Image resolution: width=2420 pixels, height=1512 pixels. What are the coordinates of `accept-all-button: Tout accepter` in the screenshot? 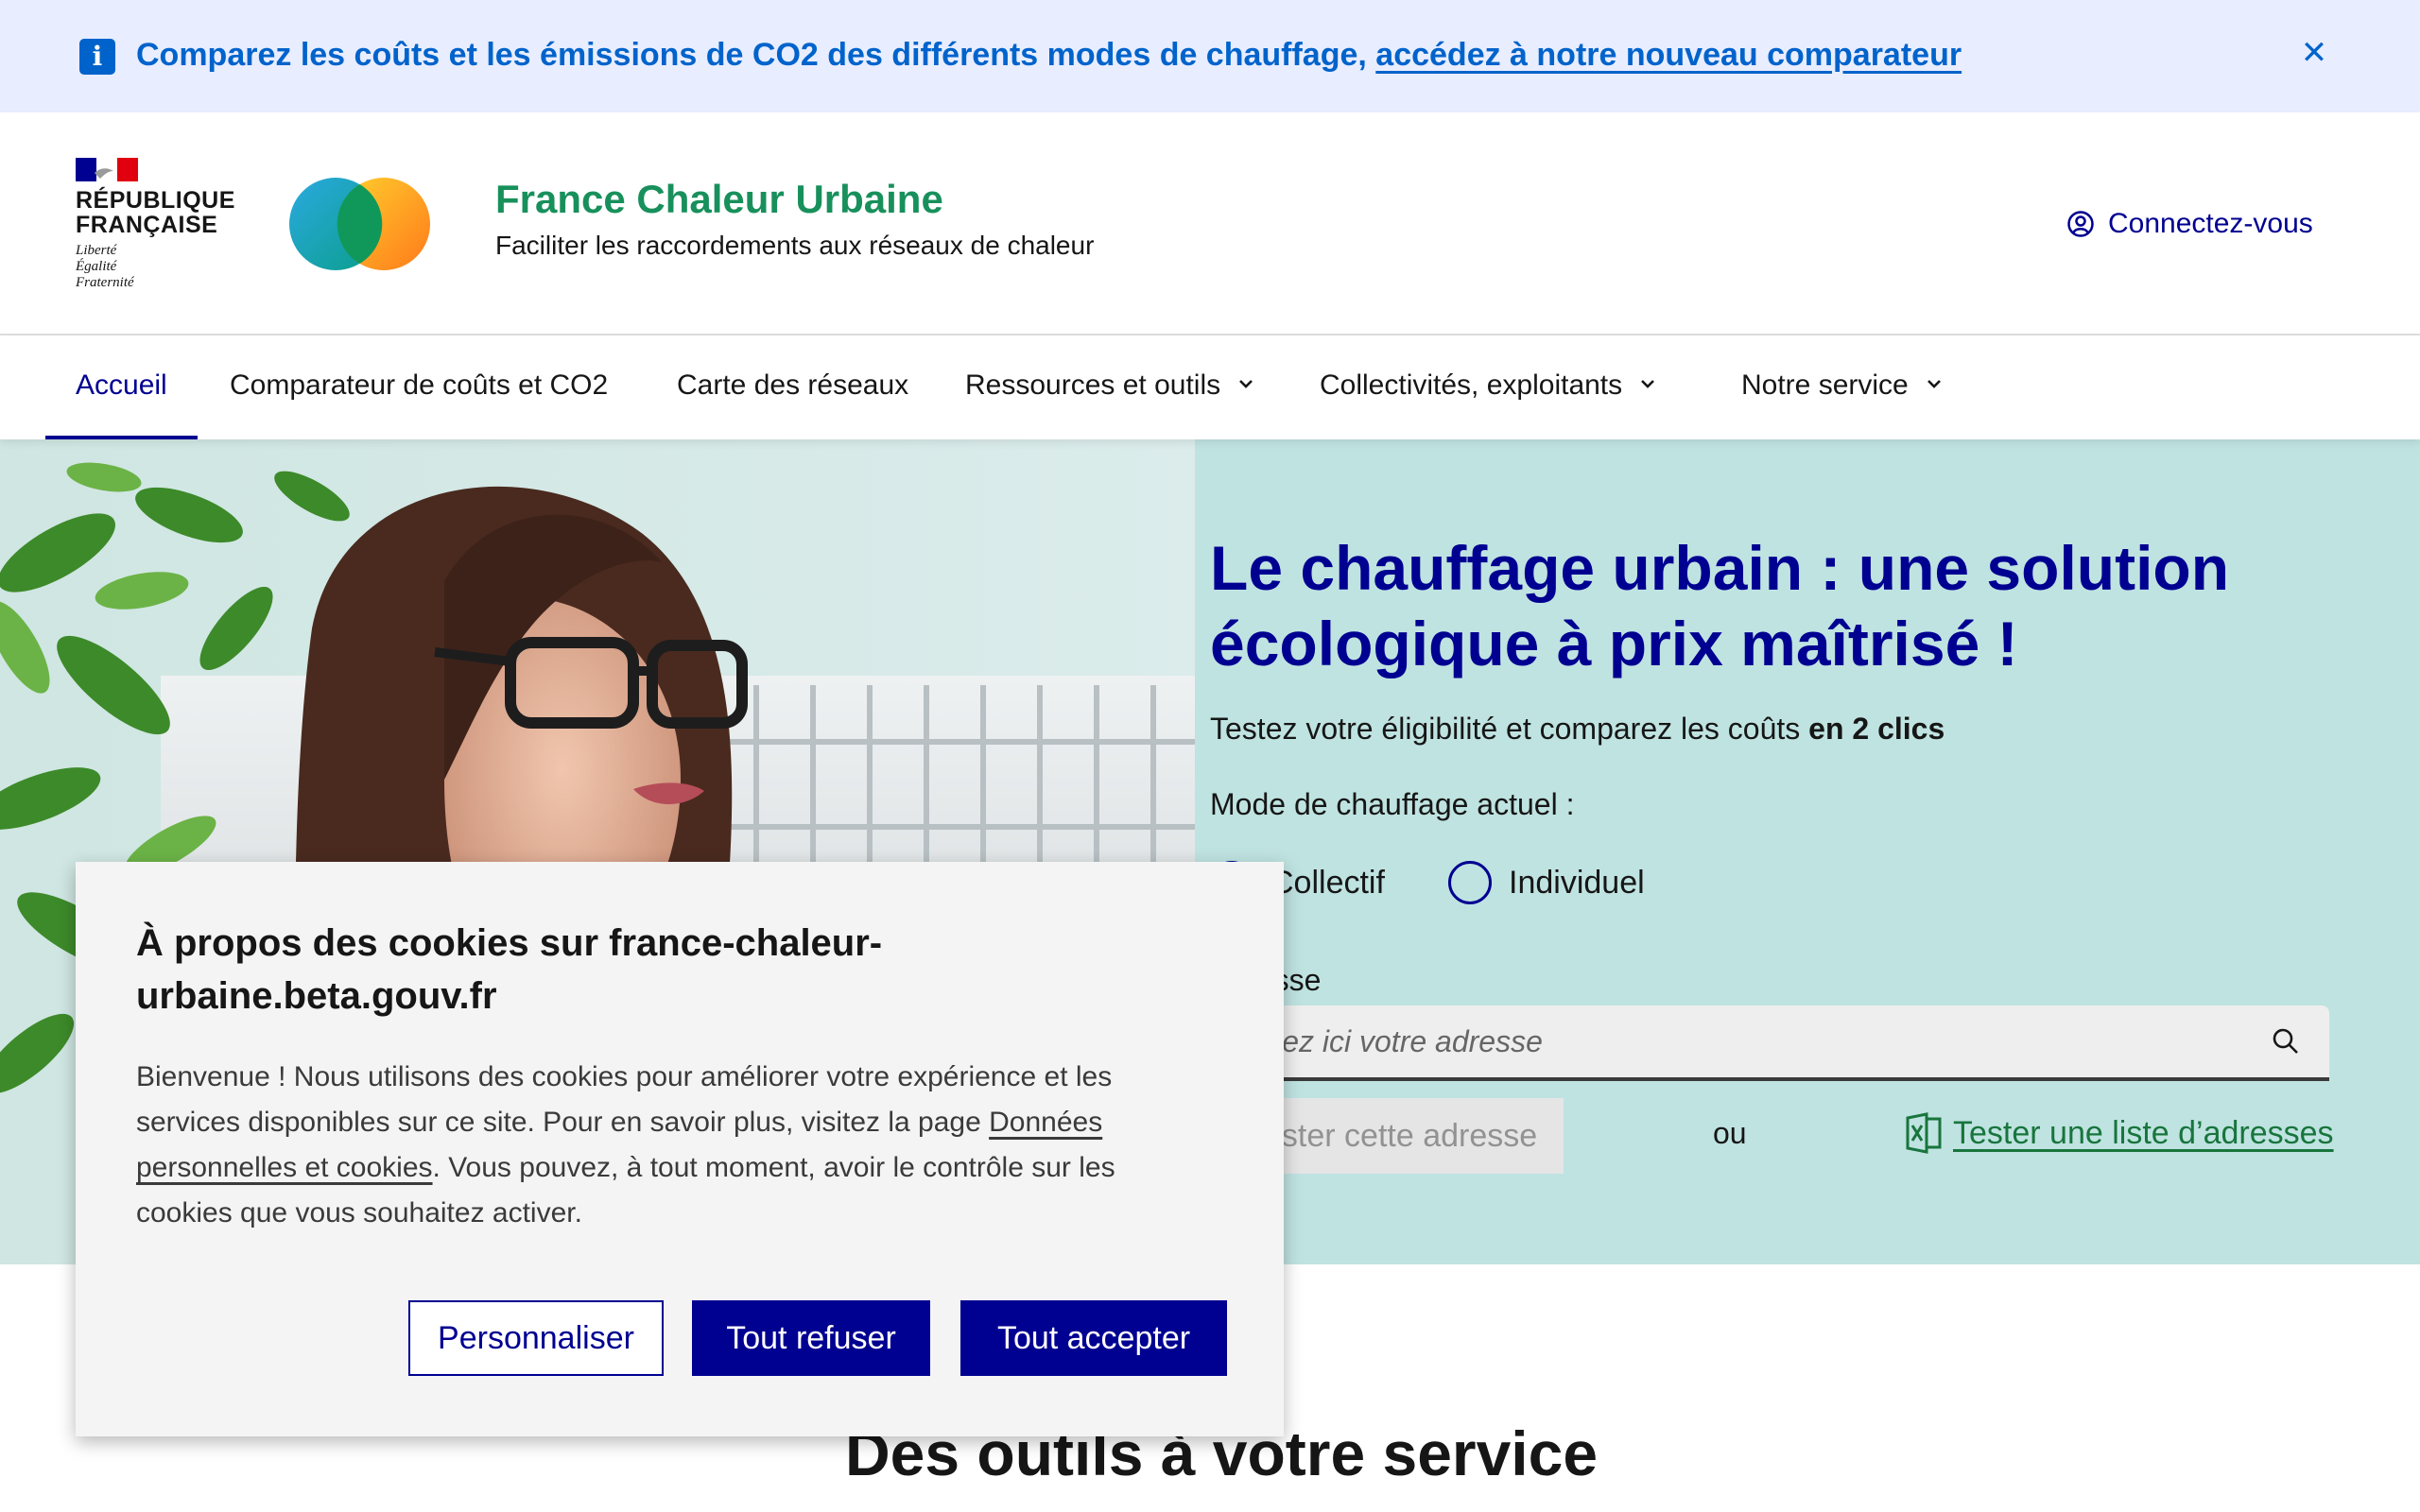 It's located at (1093, 1338).